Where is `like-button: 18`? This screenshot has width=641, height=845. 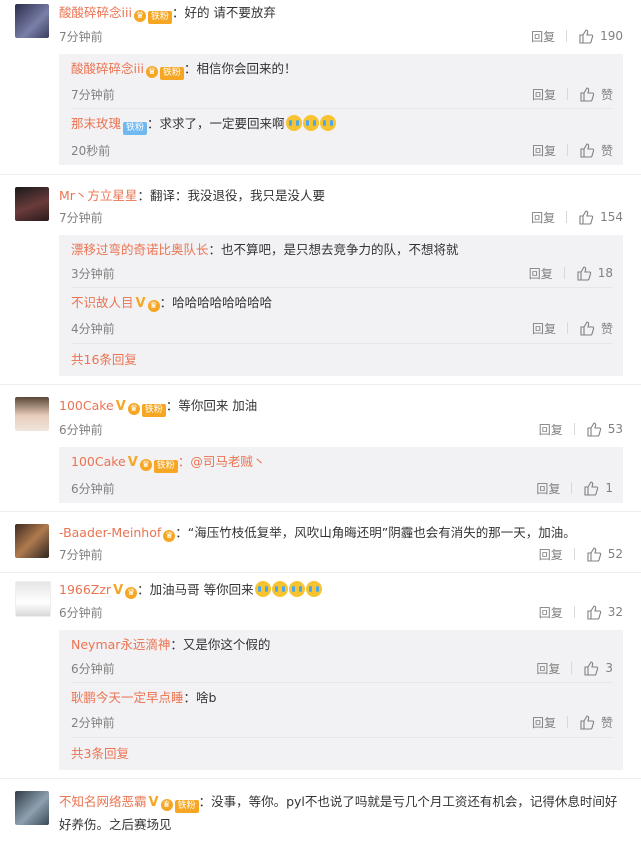 like-button: 18 is located at coordinates (594, 273).